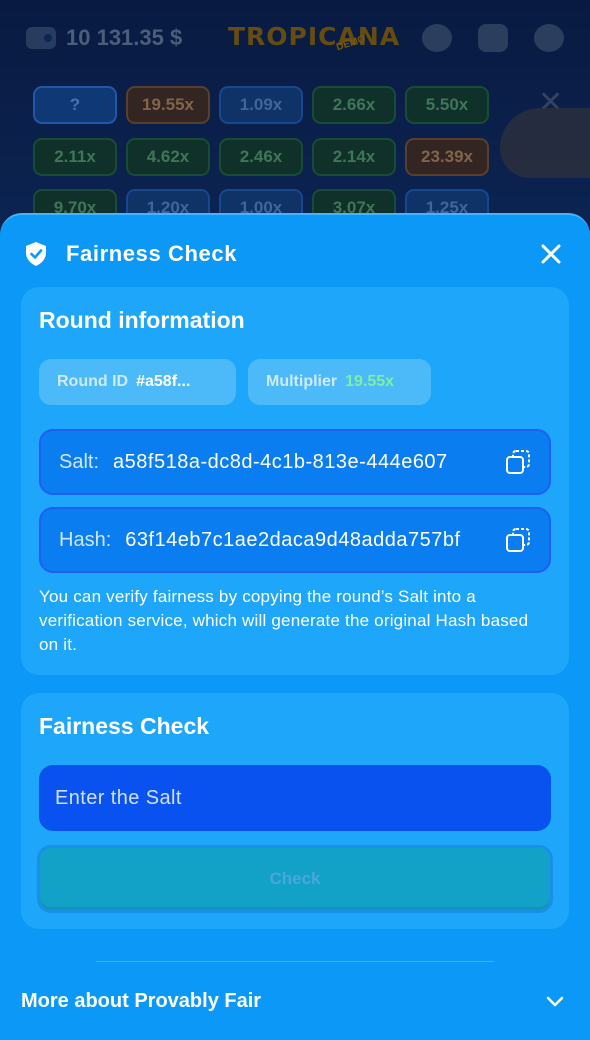 The height and width of the screenshot is (1040, 590). Describe the element at coordinates (295, 254) in the screenshot. I see `modal-header: Fairness Check` at that location.